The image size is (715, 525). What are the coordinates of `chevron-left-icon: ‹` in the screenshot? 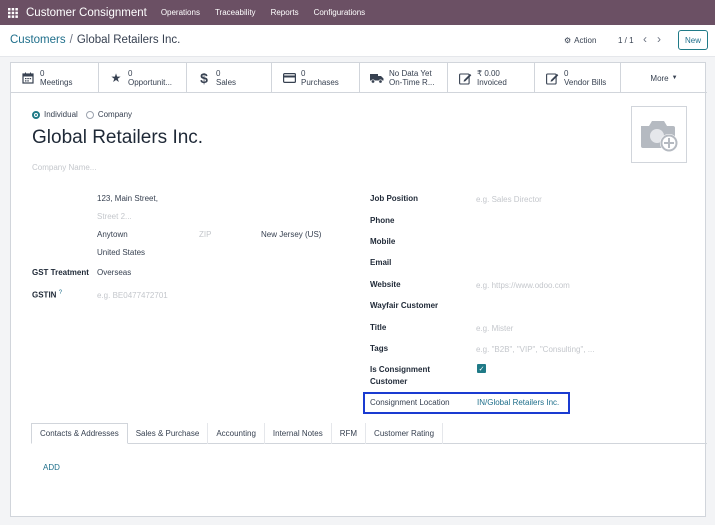 It's located at (645, 39).